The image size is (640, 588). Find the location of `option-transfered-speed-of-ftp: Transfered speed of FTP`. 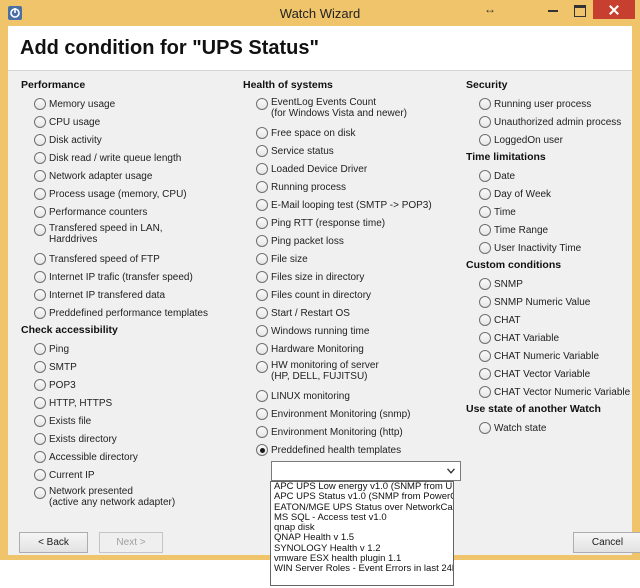

option-transfered-speed-of-ftp: Transfered speed of FTP is located at coordinates (131, 259).